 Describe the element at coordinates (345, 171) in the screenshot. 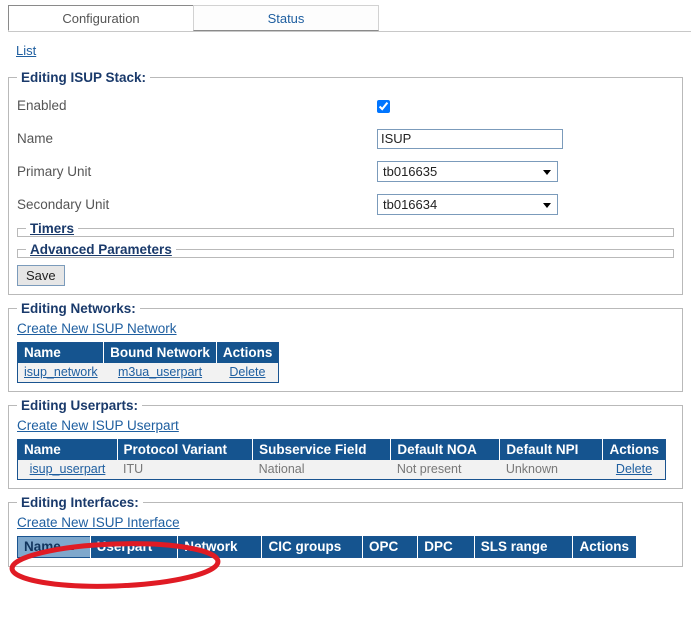

I see `form-row-primary-unit: Primary Unit tb016635` at that location.